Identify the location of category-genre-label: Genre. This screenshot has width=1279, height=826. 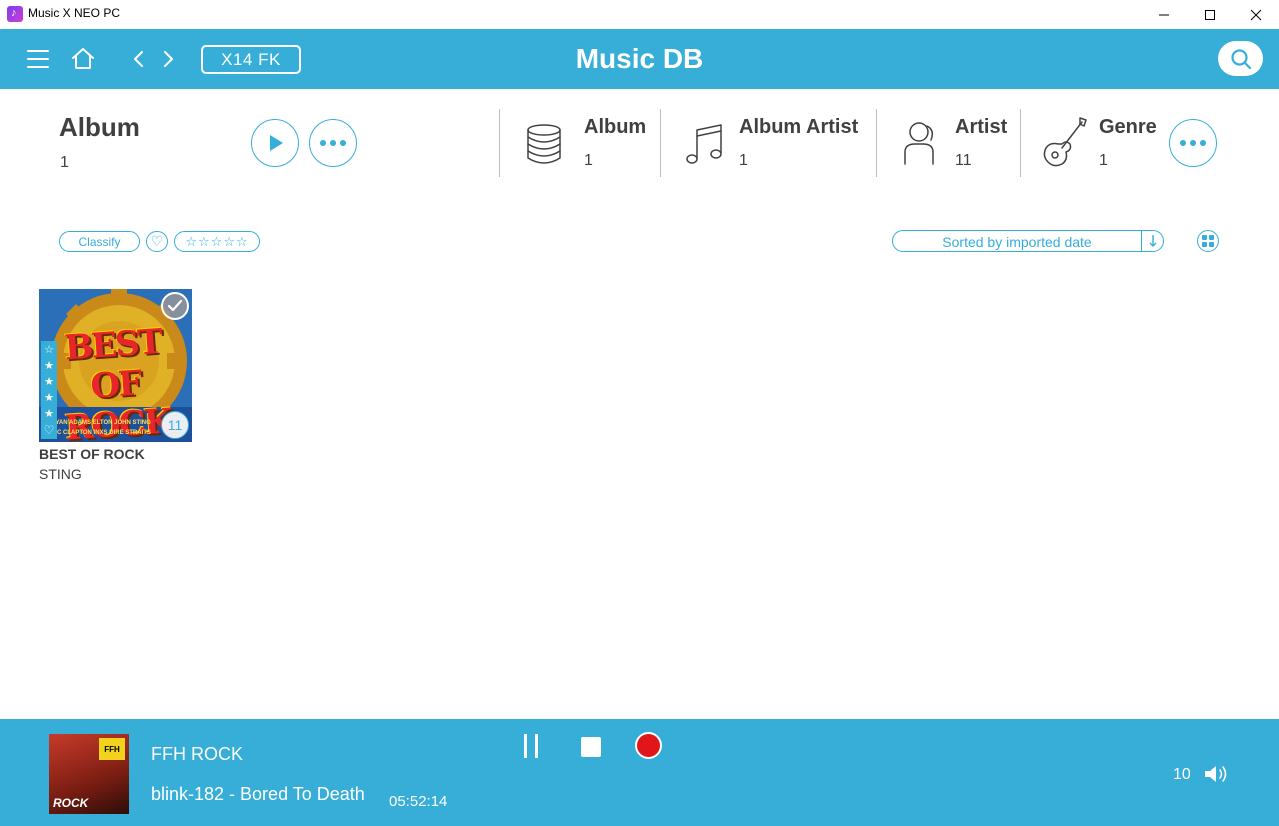
(1128, 127).